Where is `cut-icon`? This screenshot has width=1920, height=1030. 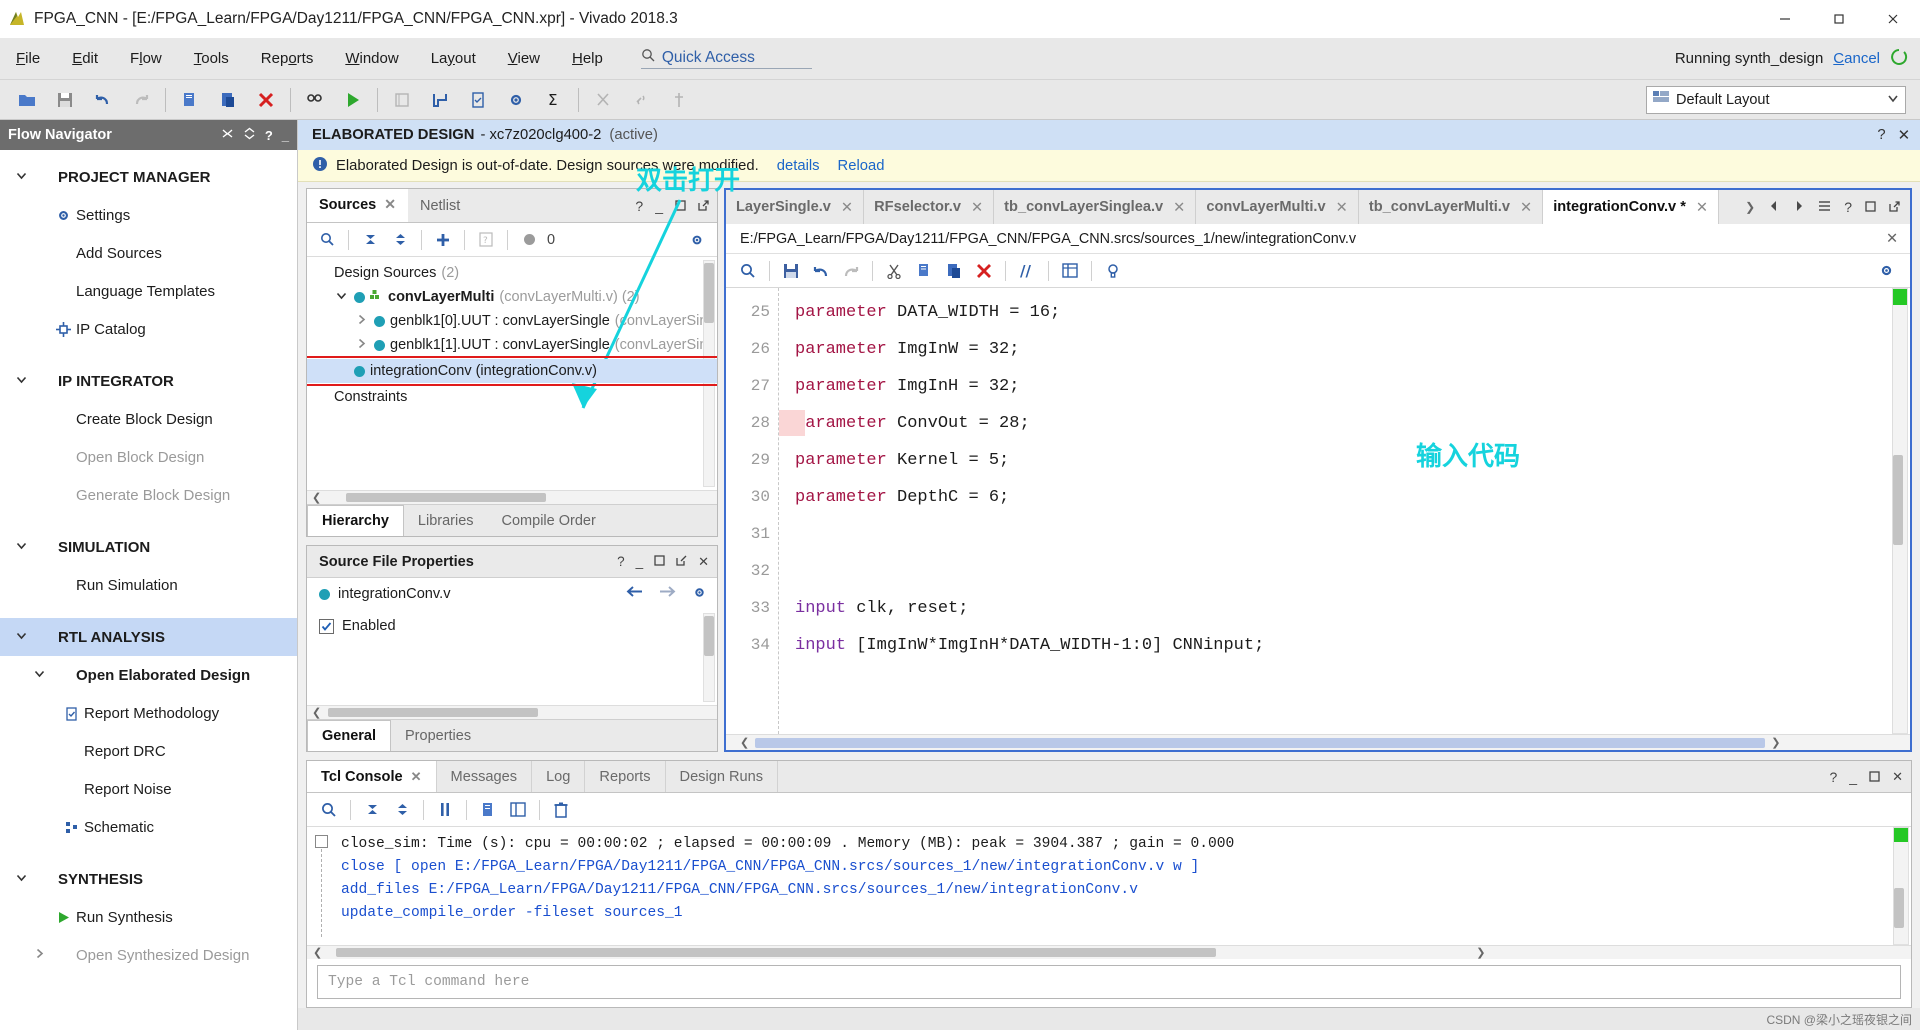 cut-icon is located at coordinates (894, 271).